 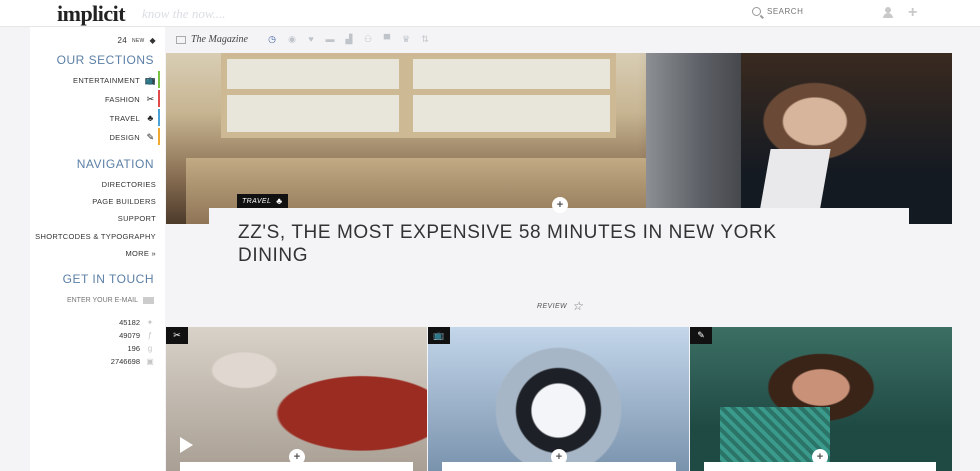 What do you see at coordinates (150, 322) in the screenshot?
I see `twitter-icon: ✦` at bounding box center [150, 322].